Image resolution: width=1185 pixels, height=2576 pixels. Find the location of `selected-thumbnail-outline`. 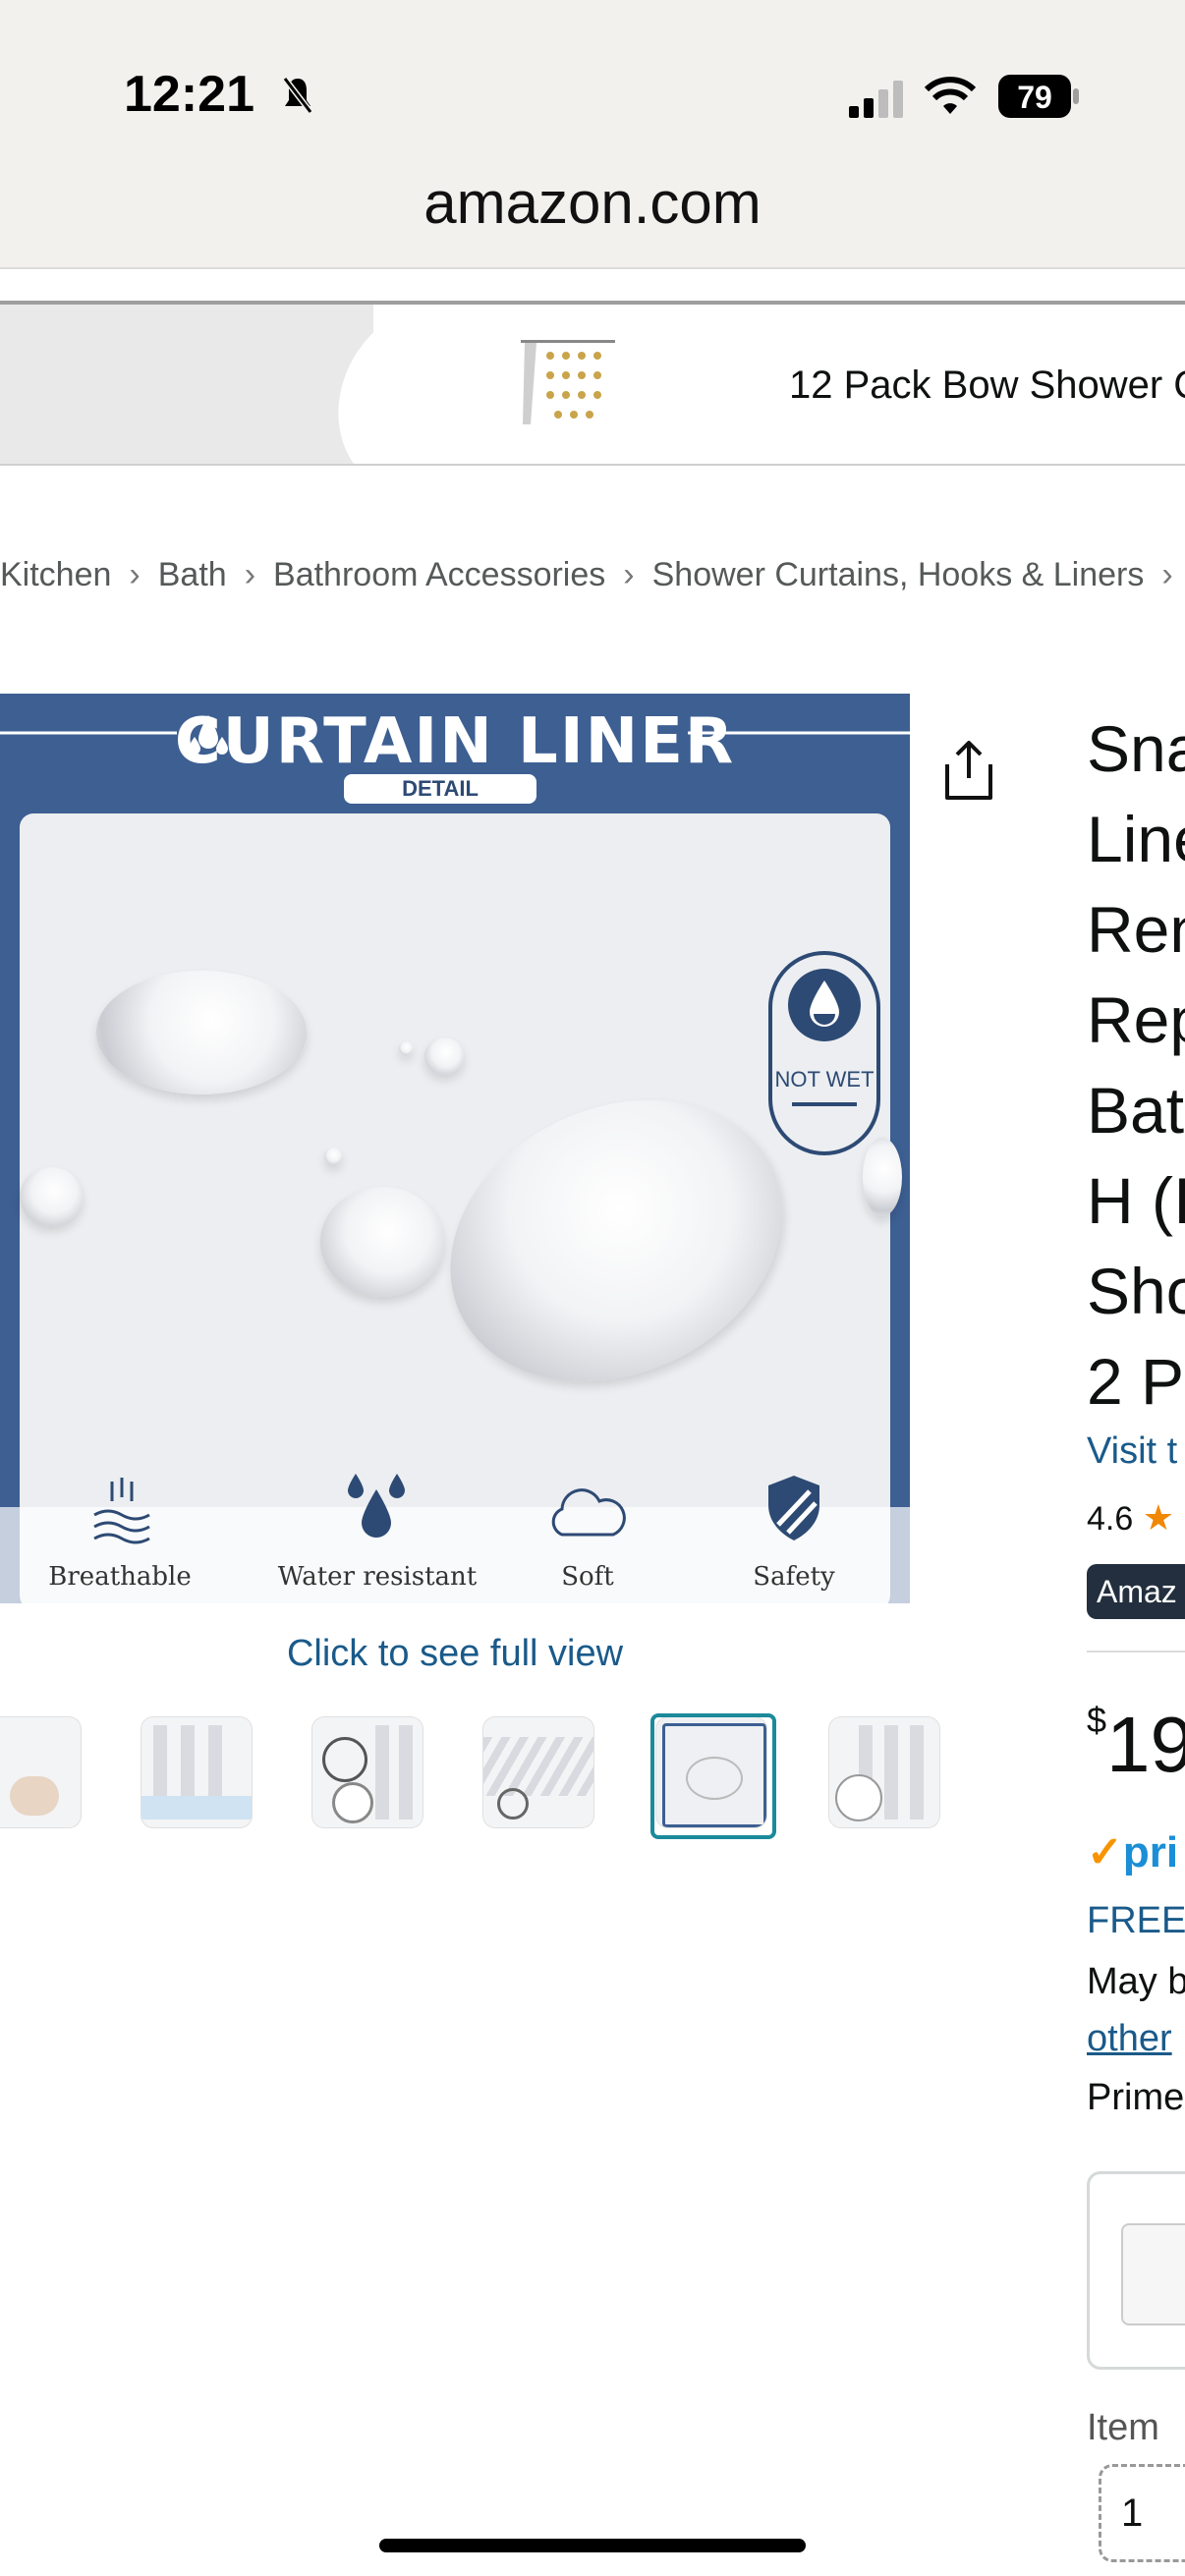

selected-thumbnail-outline is located at coordinates (713, 1776).